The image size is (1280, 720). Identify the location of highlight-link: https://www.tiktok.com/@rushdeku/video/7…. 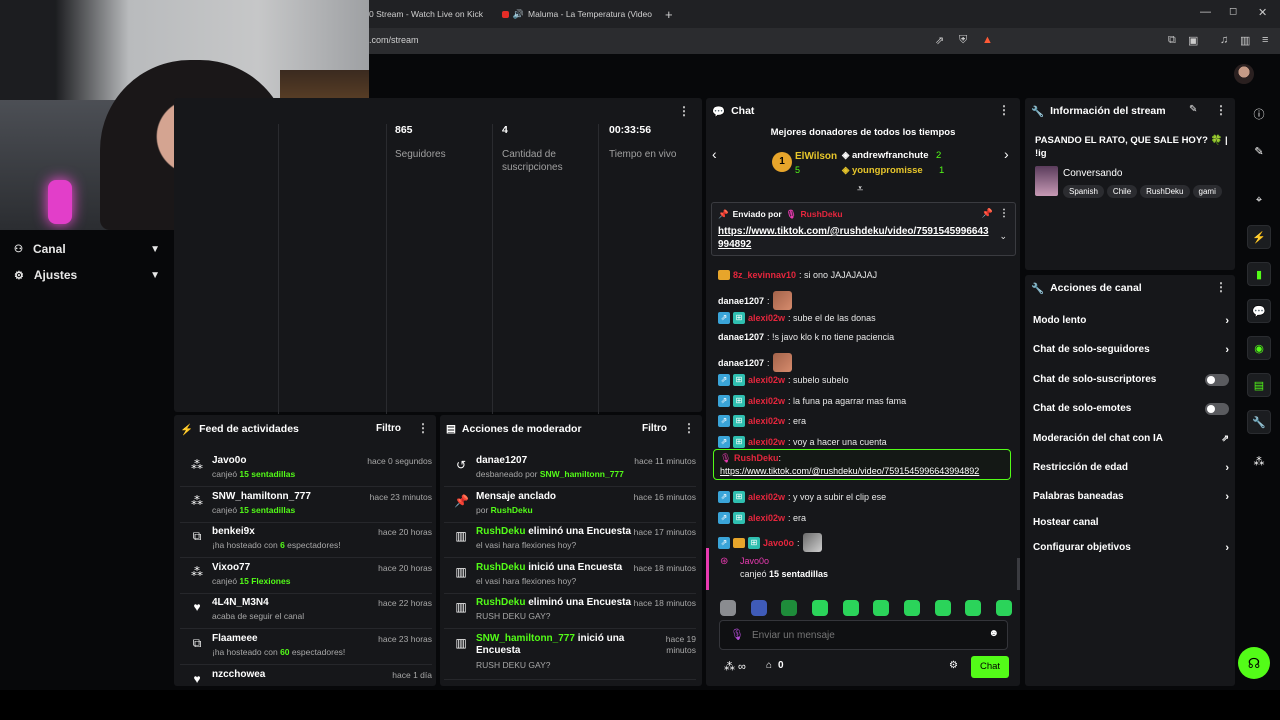
(849, 471).